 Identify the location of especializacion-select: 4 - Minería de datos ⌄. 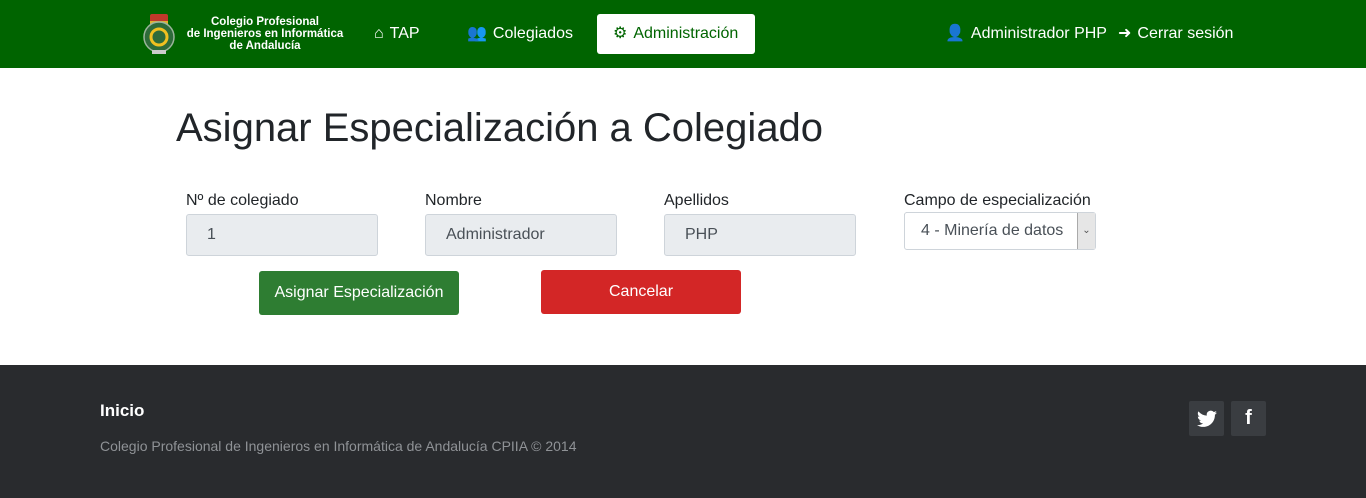
(1000, 231).